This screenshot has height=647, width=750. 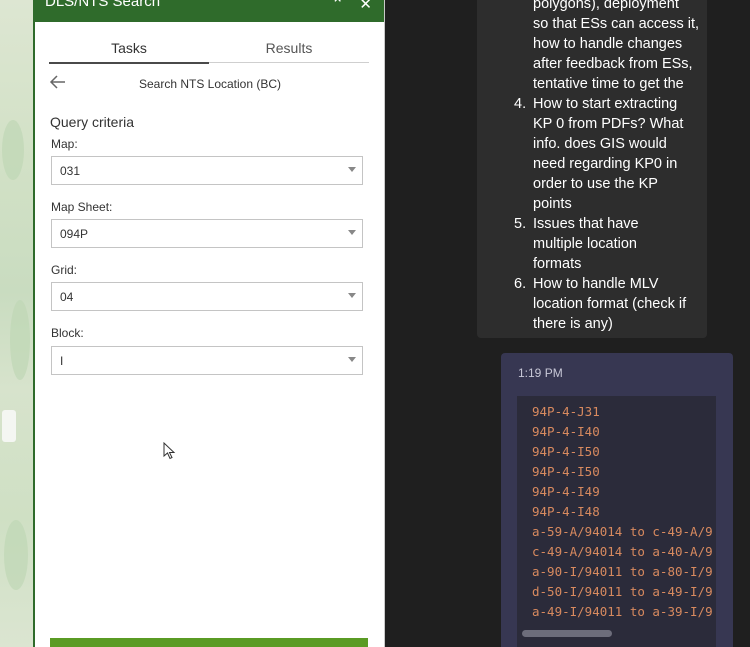 I want to click on map-sheet-select: 094P, so click(x=207, y=233).